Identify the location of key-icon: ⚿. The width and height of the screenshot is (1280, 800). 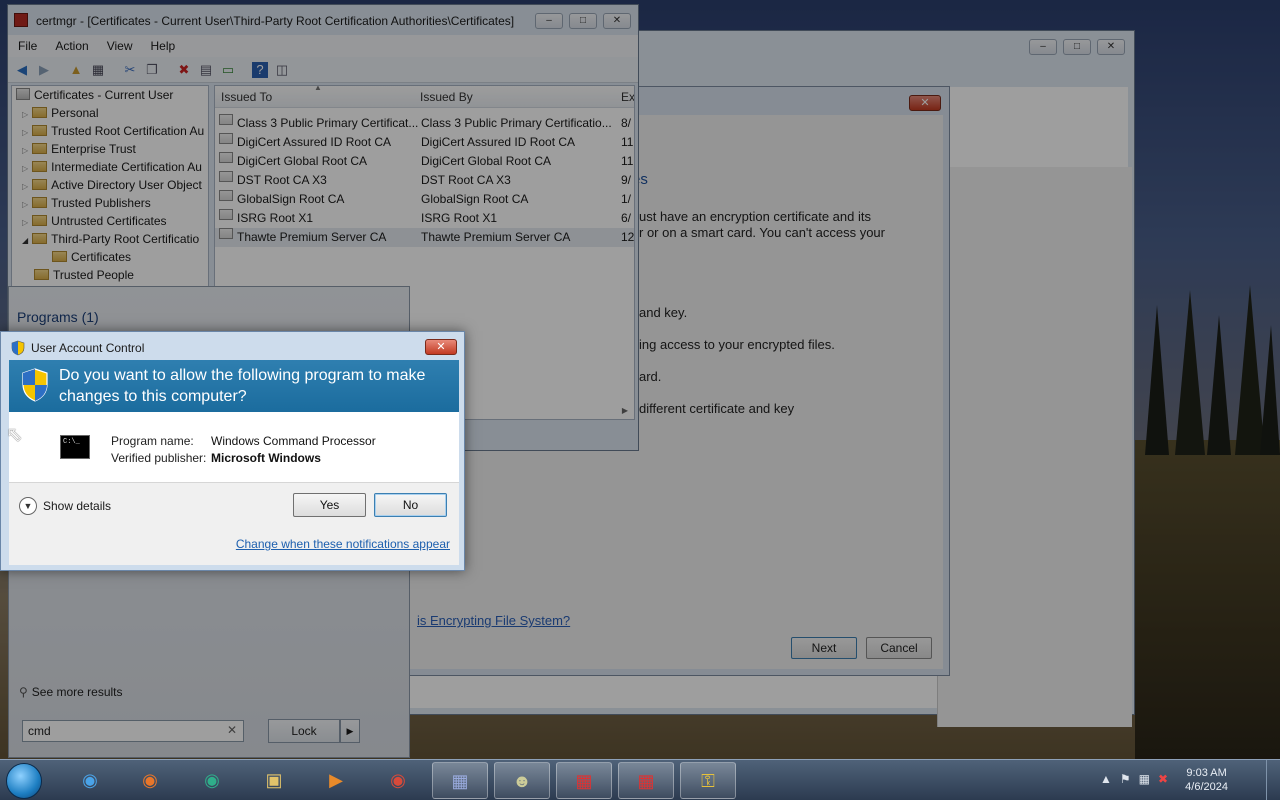
(708, 780).